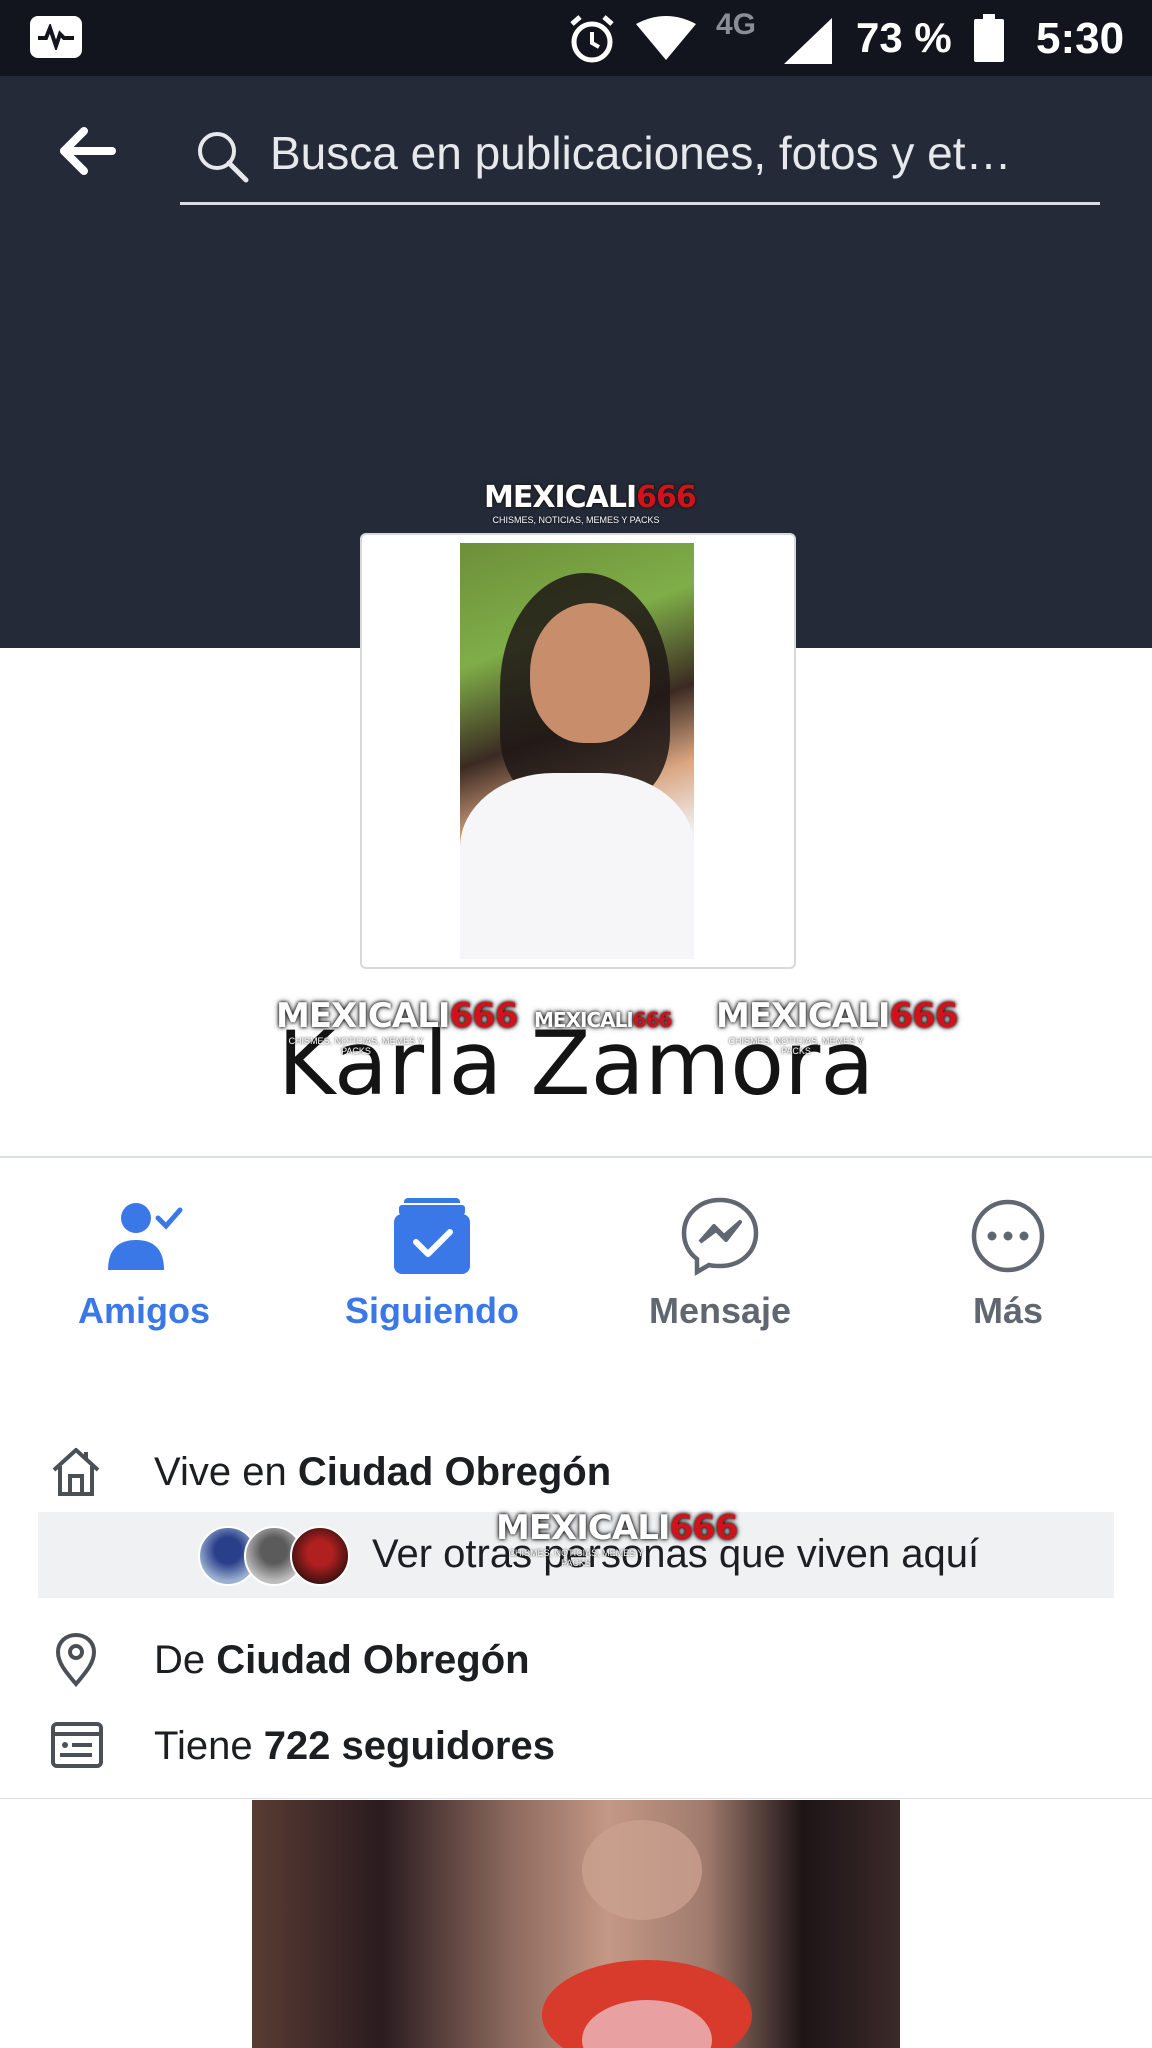 The height and width of the screenshot is (2048, 1152). Describe the element at coordinates (576, 1660) in the screenshot. I see `from-row: De Ciudad Obregón` at that location.